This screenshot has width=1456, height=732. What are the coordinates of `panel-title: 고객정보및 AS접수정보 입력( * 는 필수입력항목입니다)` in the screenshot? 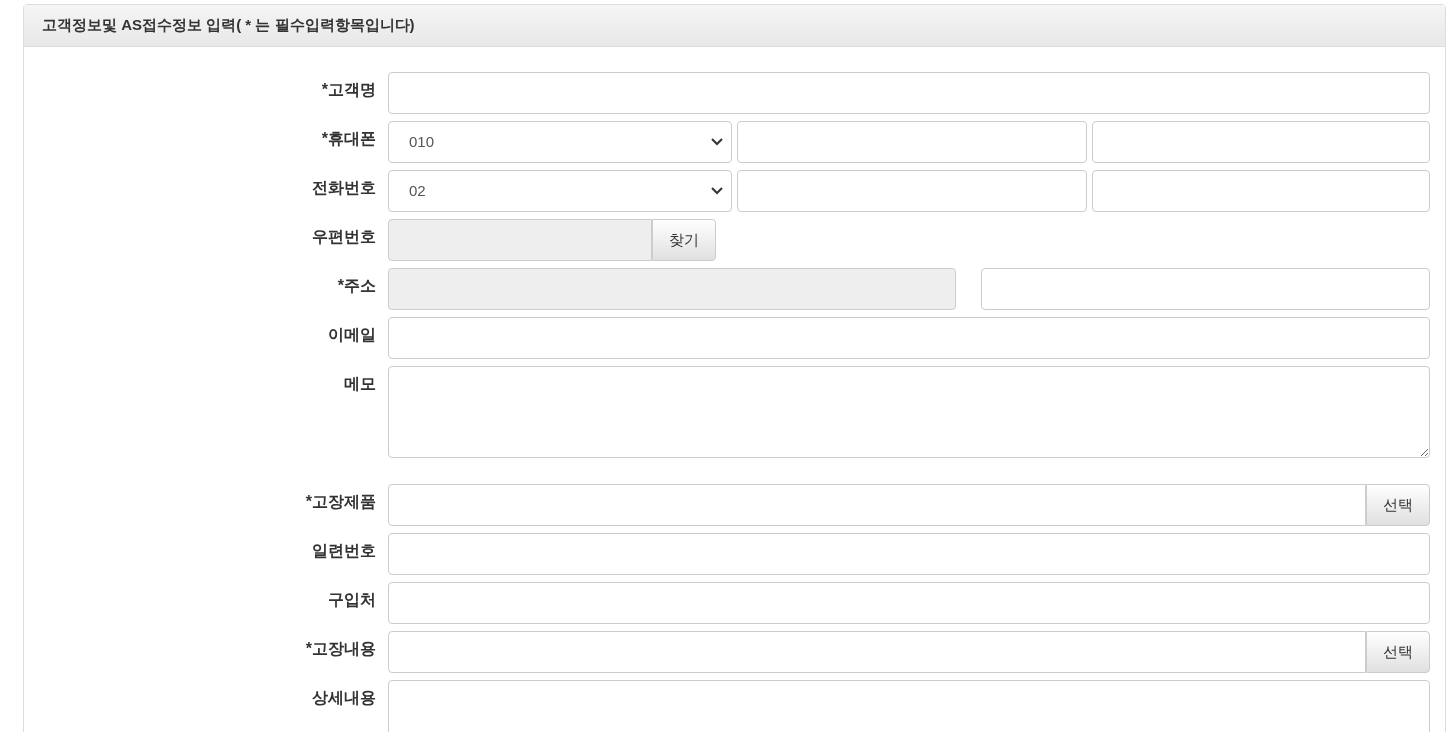 It's located at (228, 25).